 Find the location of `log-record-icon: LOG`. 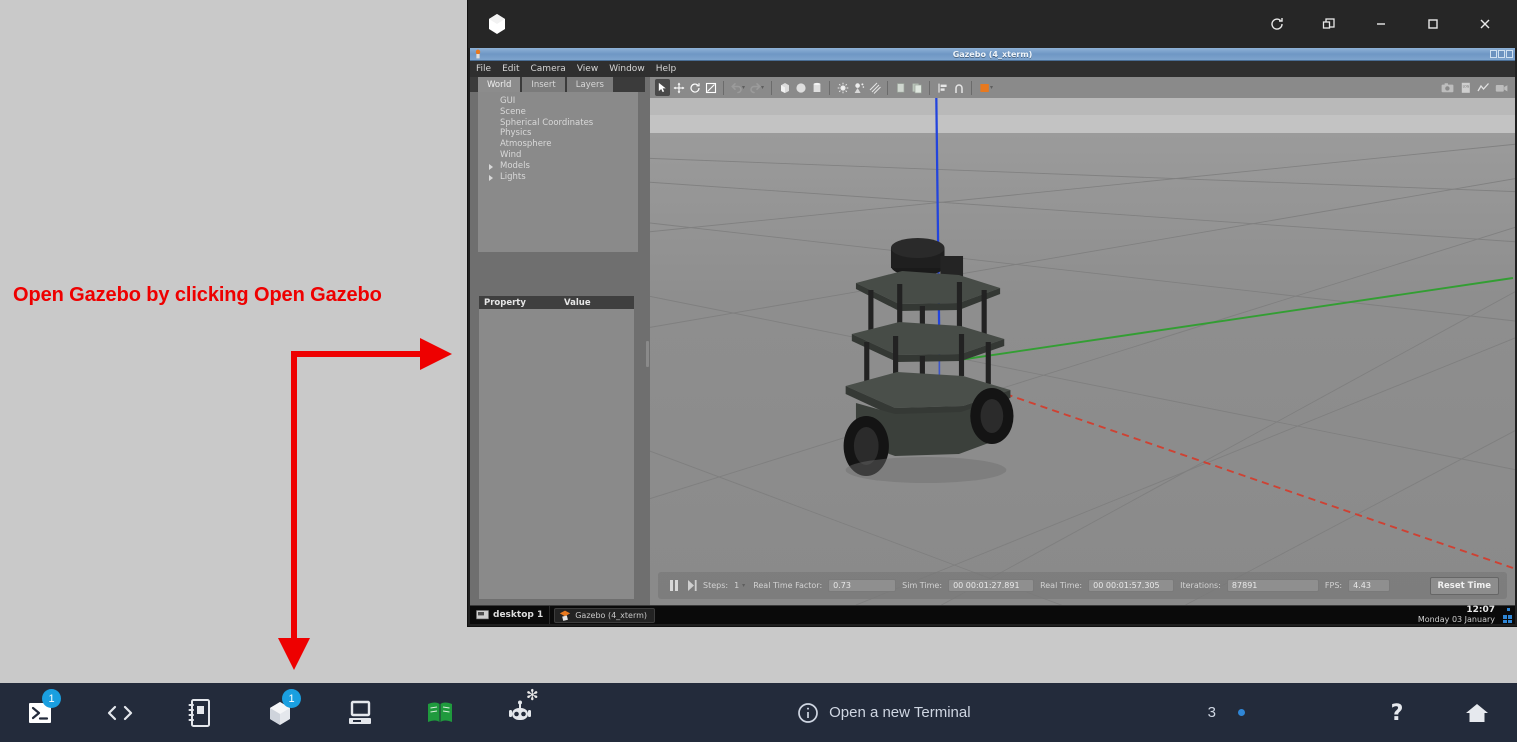

log-record-icon: LOG is located at coordinates (1465, 87).